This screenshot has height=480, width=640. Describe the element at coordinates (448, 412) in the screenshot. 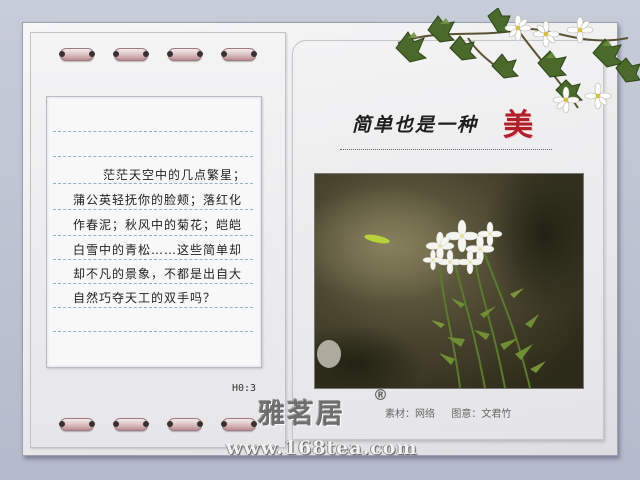

I see `photo-credits: 素材：网络 图意：文君竹` at that location.